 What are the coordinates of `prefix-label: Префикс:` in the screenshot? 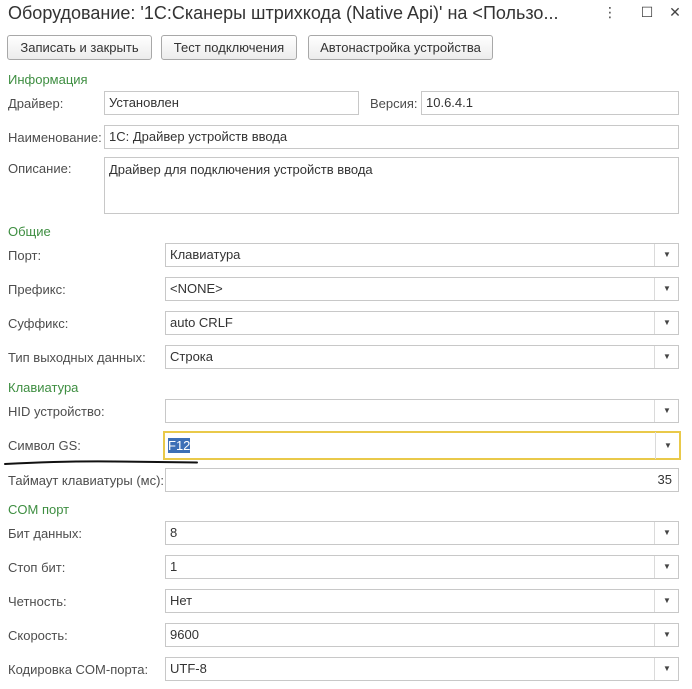 It's located at (37, 289).